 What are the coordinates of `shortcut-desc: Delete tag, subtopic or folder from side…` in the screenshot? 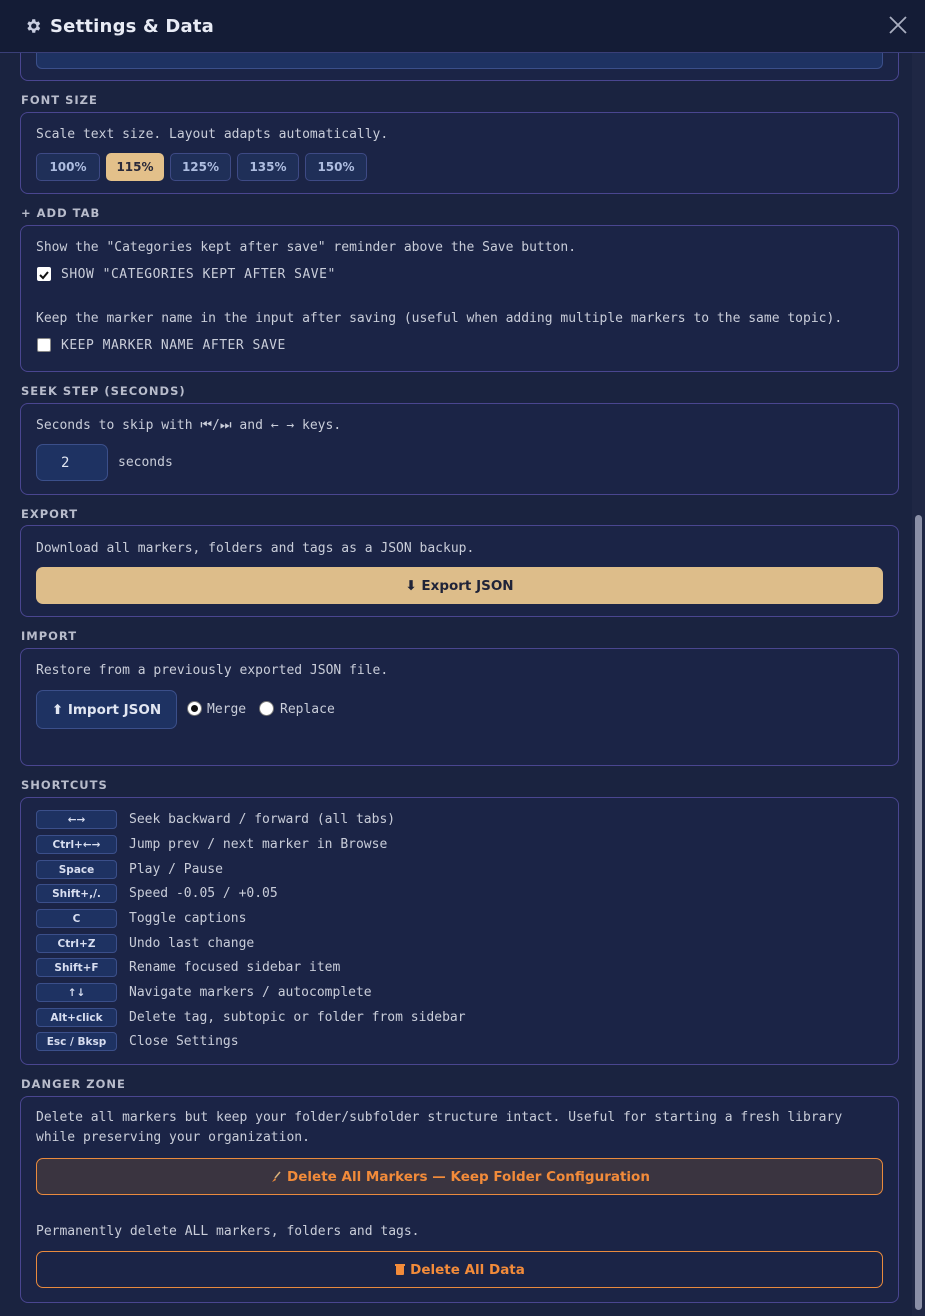 It's located at (297, 1017).